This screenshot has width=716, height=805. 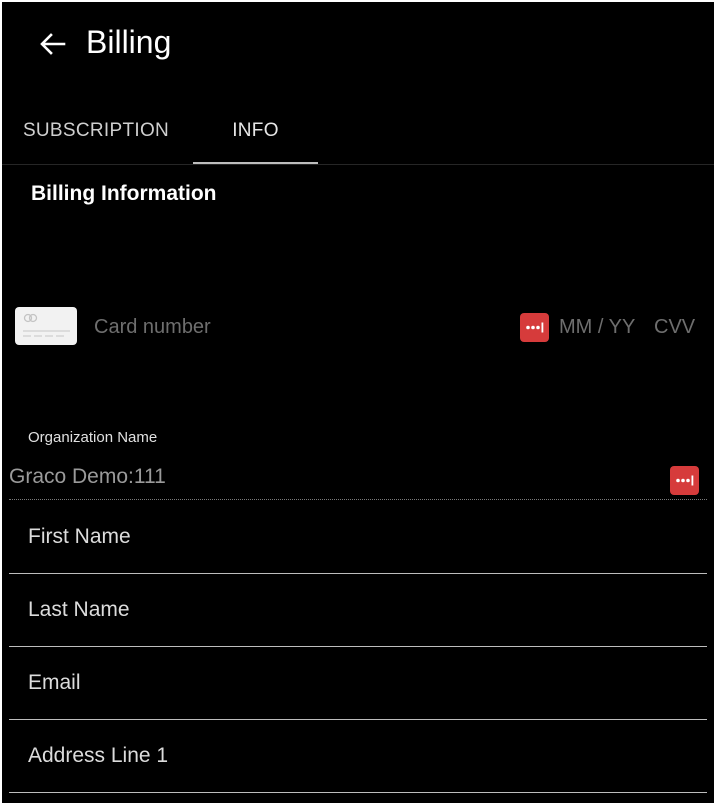 I want to click on tab-bar: SUBSCRIPTION INFO, so click(x=358, y=131).